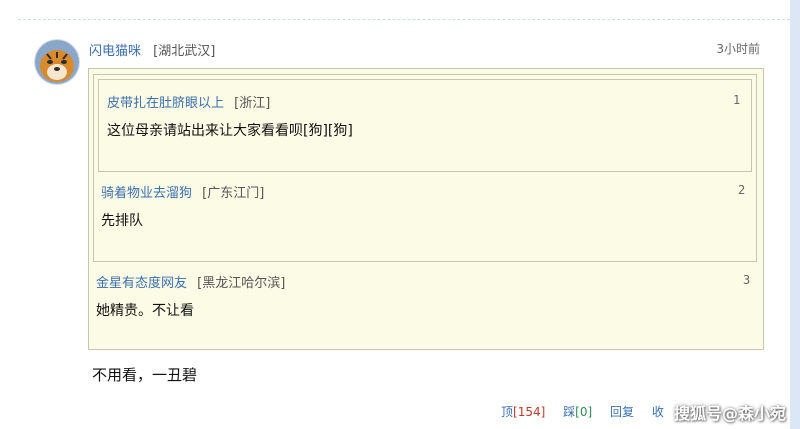 The height and width of the screenshot is (429, 800). Describe the element at coordinates (145, 375) in the screenshot. I see `comment-text: 不用看，一丑碧` at that location.